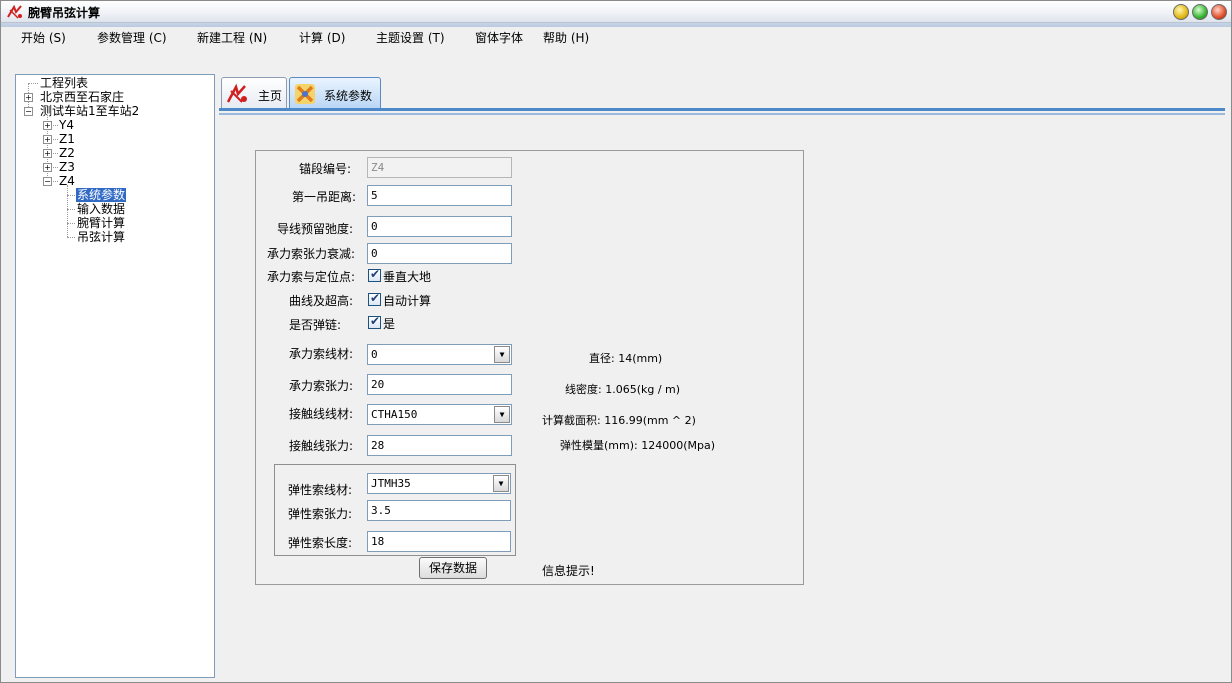 The height and width of the screenshot is (683, 1232). I want to click on tab-home-label: 主页, so click(270, 96).